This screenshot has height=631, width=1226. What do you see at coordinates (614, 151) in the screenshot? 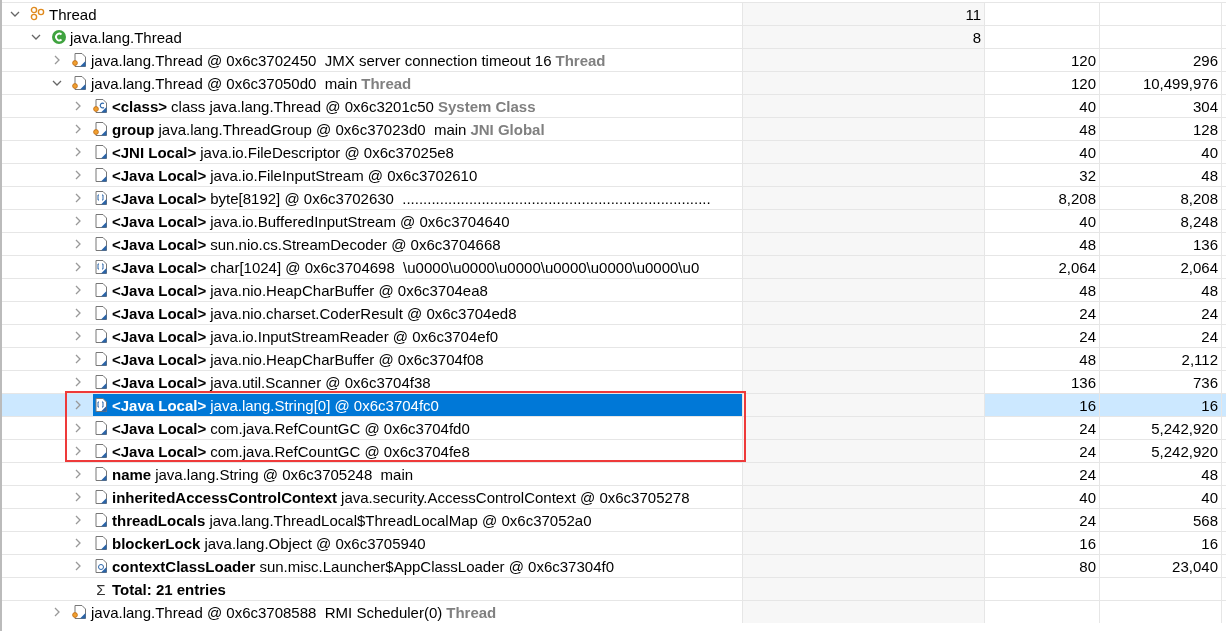
I see `tree-row: <JNI Local> java.io.FileDescriptor @ 0x6c37025e8 40 40` at bounding box center [614, 151].